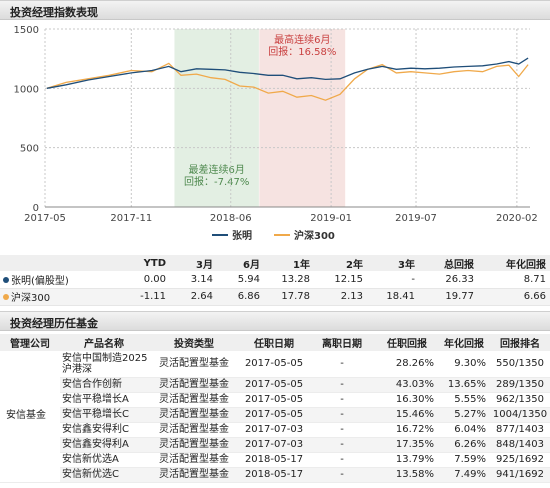 The image size is (550, 488). What do you see at coordinates (520, 430) in the screenshot?
I see `fund-rank: 877/1403` at bounding box center [520, 430].